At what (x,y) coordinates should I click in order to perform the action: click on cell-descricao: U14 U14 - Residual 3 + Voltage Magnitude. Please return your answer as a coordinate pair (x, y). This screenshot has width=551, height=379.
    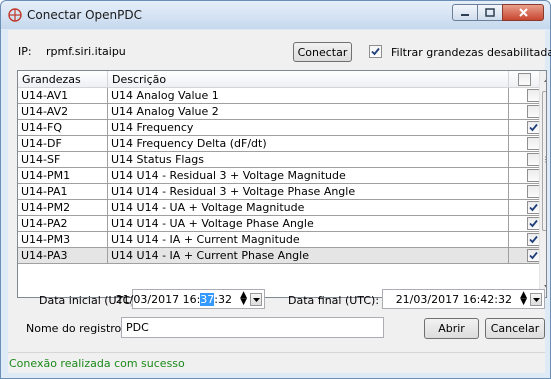
    Looking at the image, I should click on (308, 175).